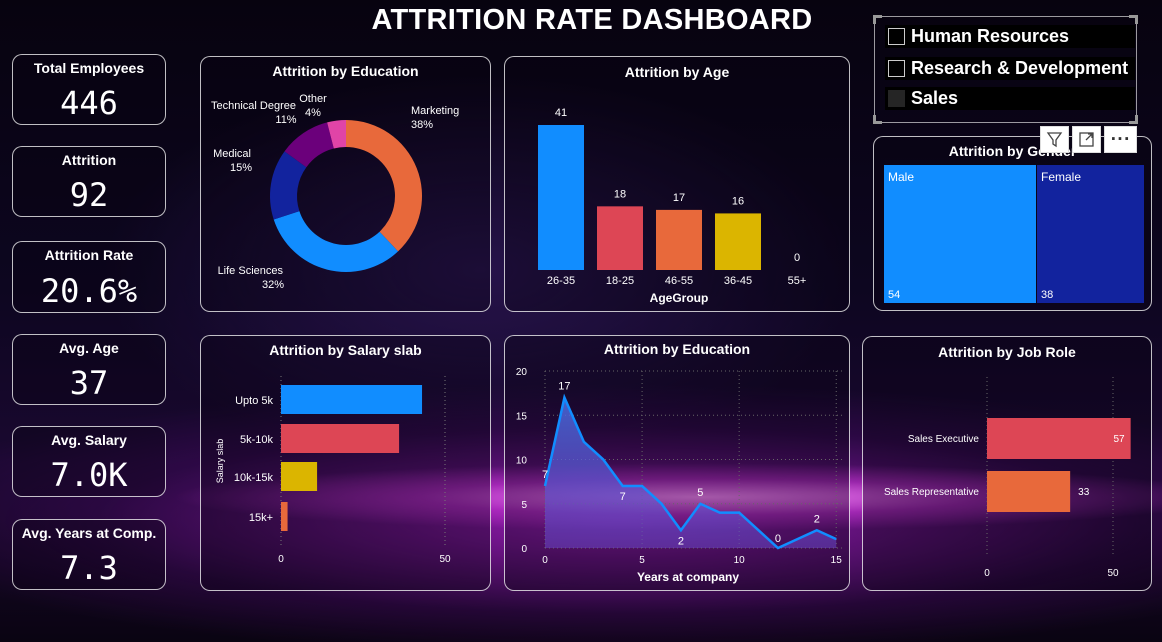 The height and width of the screenshot is (642, 1162). What do you see at coordinates (740, 560) in the screenshot?
I see `x-tick-label: 10` at bounding box center [740, 560].